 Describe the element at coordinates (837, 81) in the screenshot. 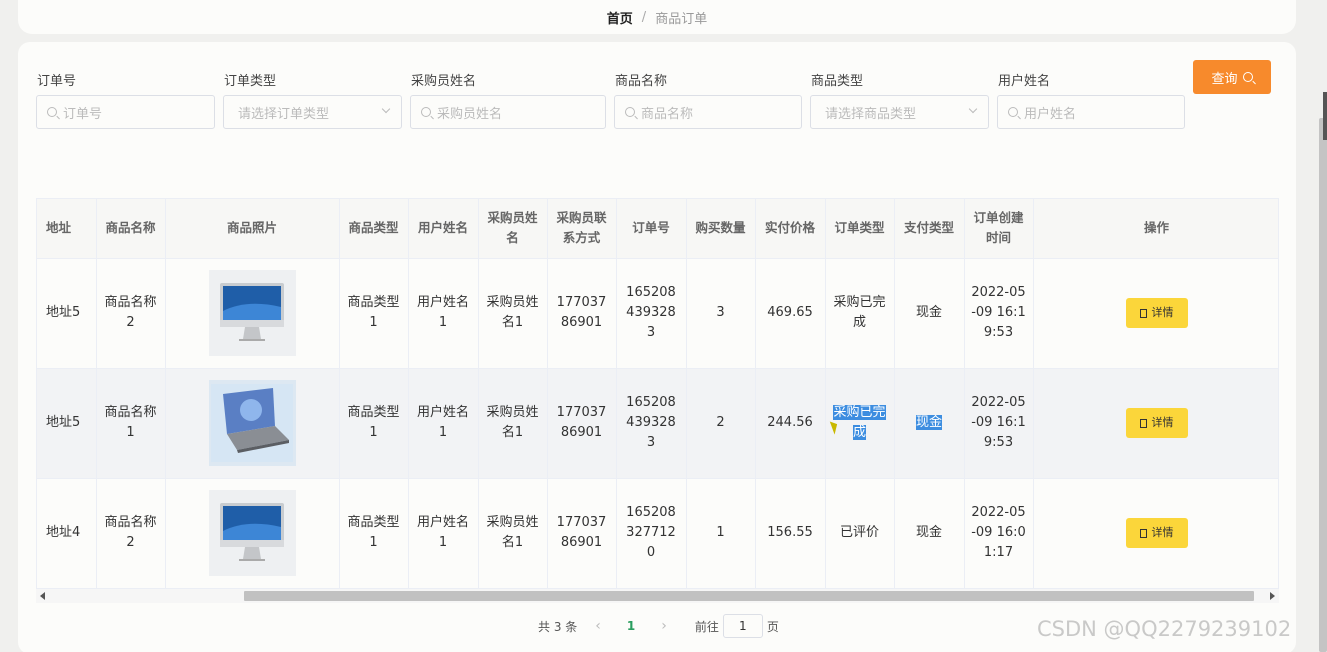

I see `filter-label-product-type: 商品类型` at that location.